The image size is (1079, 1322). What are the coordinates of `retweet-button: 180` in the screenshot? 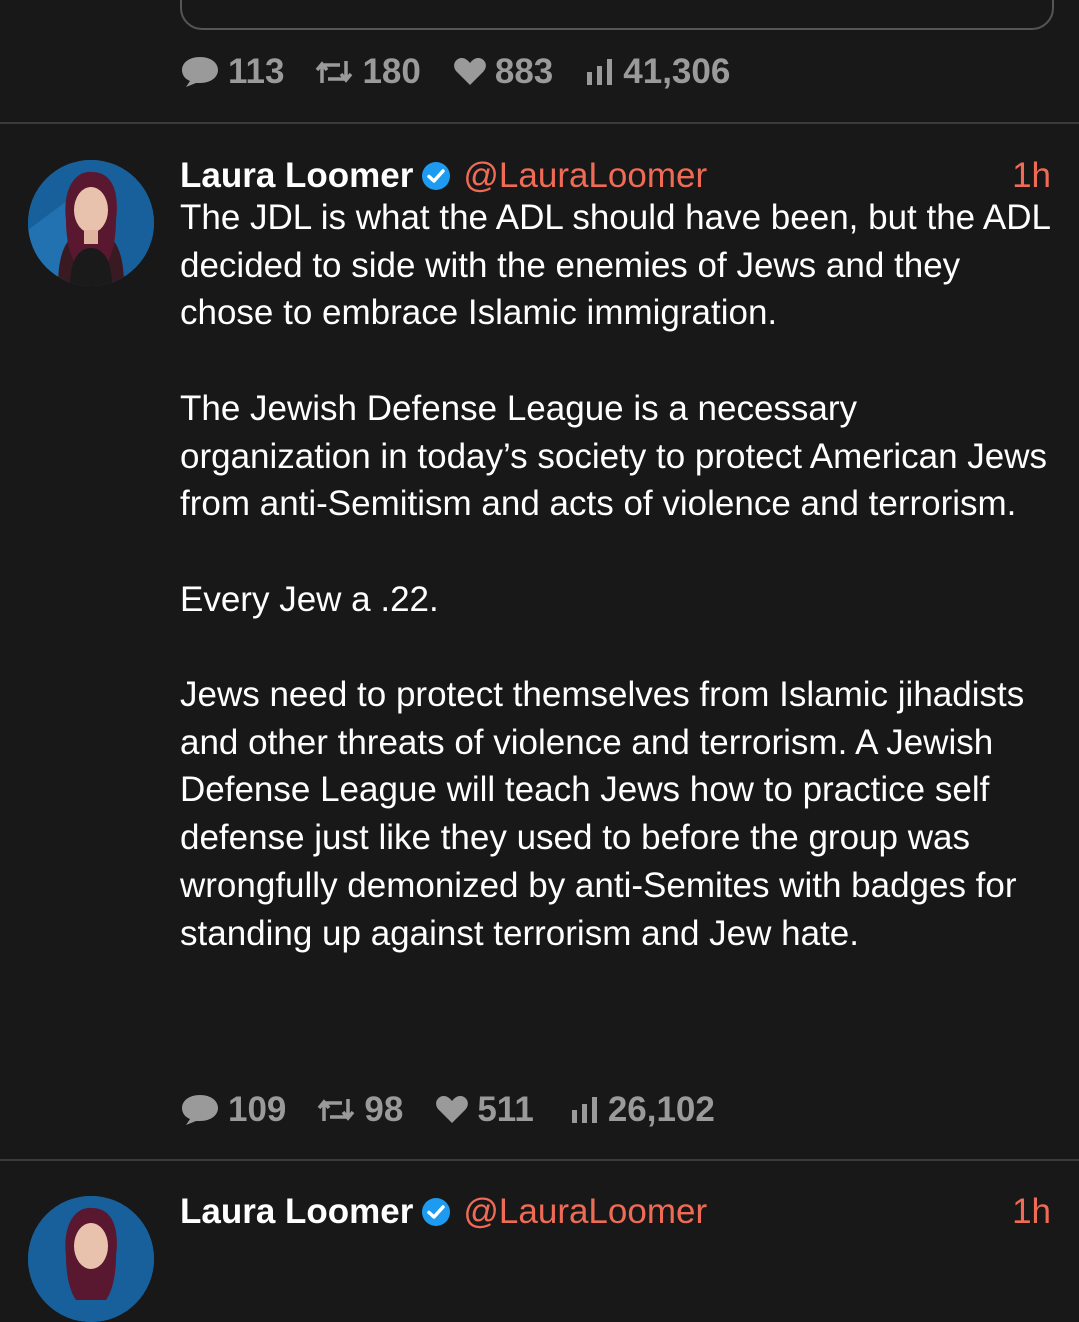 It's located at (367, 72).